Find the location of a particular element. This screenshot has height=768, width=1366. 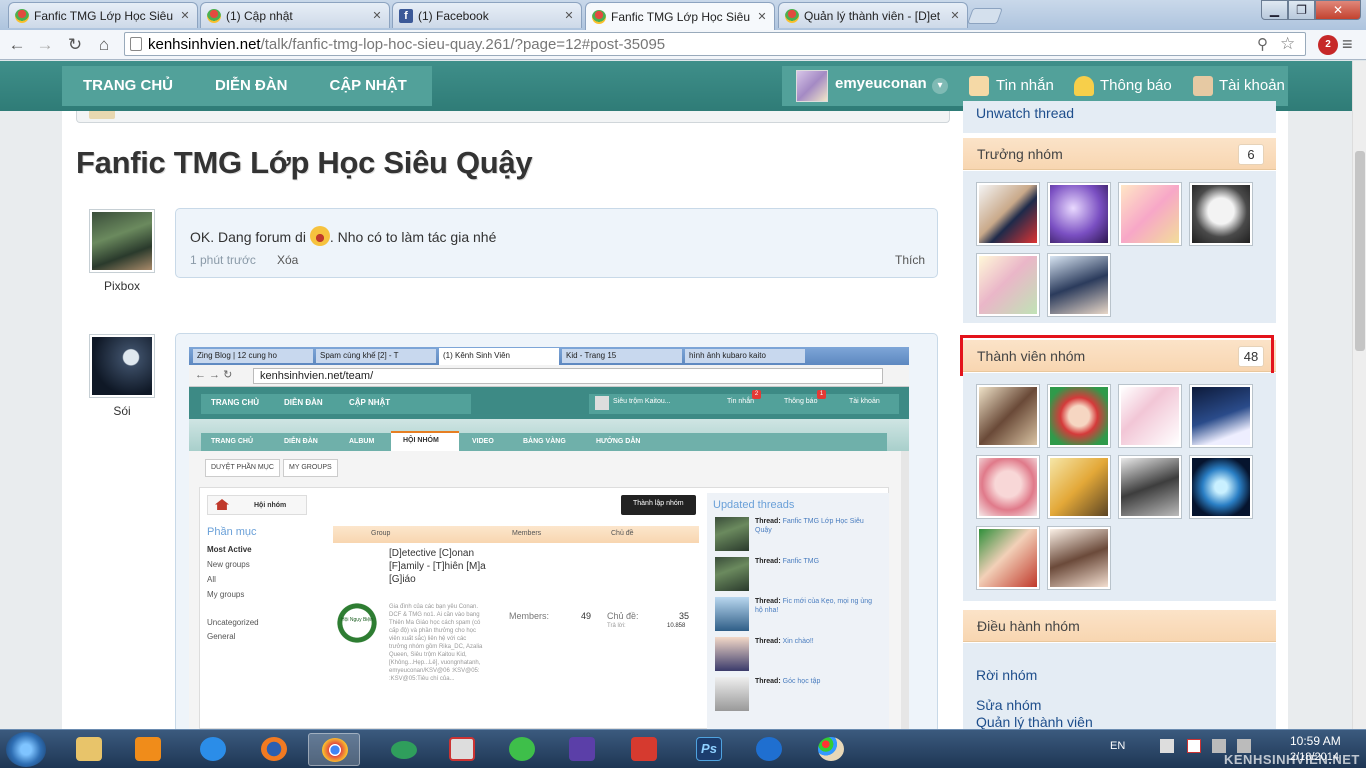

star-icon: ☆ is located at coordinates (1287, 44).